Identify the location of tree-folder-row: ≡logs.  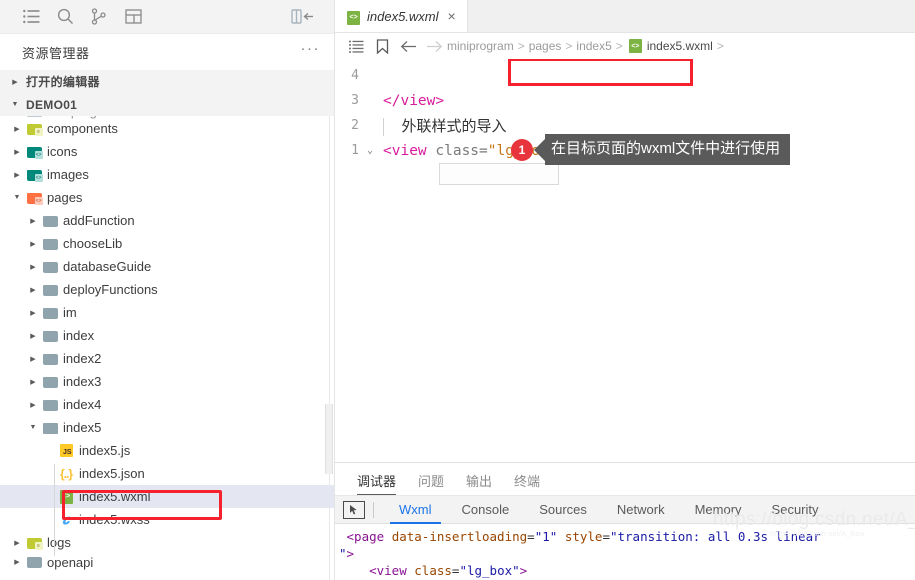
(167, 542).